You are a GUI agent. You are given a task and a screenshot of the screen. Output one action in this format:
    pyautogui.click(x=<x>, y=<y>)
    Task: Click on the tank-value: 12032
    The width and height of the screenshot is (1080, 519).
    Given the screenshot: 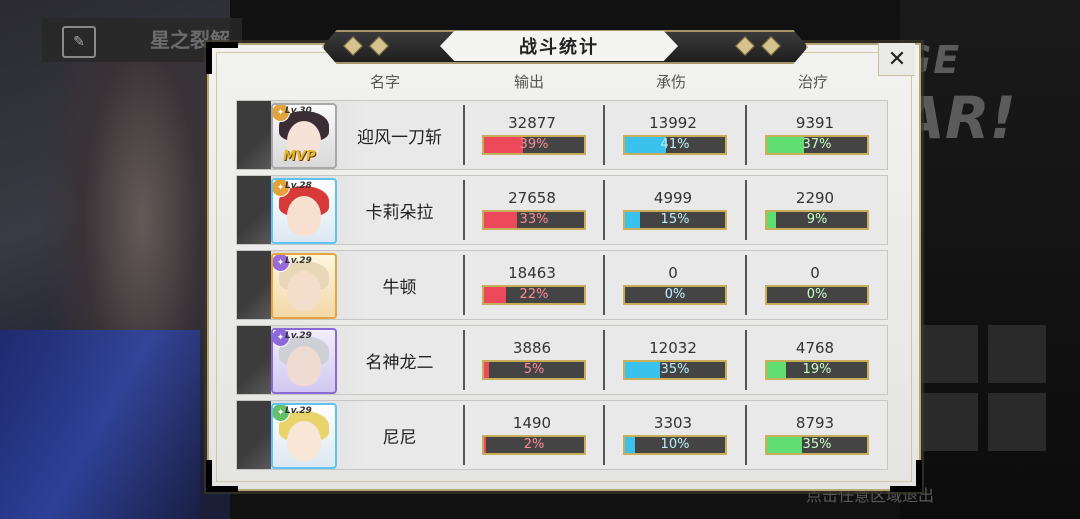 What is the action you would take?
    pyautogui.click(x=673, y=348)
    